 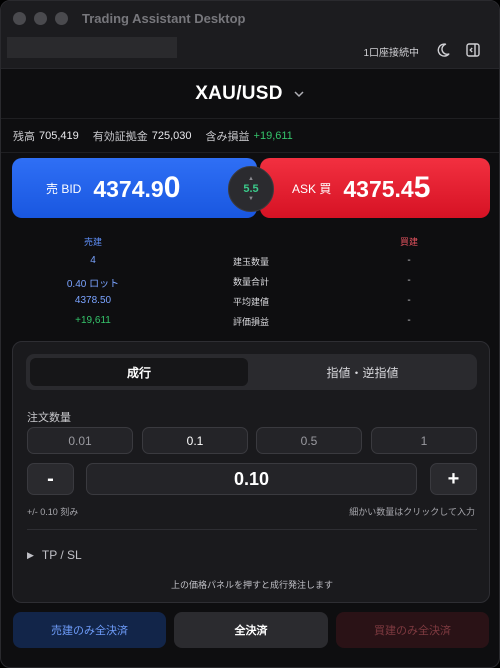 I want to click on sell-header: 売建, so click(x=92, y=242).